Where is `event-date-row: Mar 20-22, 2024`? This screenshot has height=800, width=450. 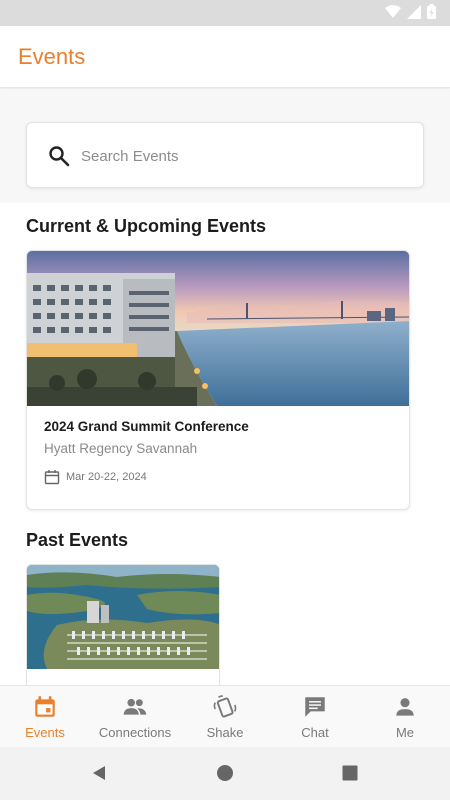
event-date-row: Mar 20-22, 2024 is located at coordinates (95, 477).